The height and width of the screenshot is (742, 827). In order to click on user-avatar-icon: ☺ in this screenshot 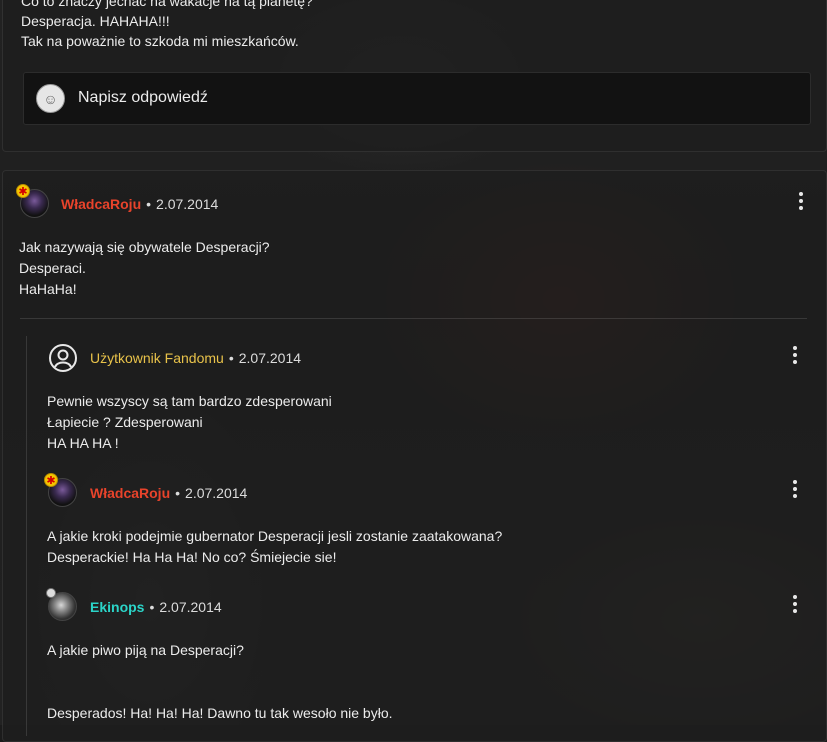, I will do `click(50, 98)`.